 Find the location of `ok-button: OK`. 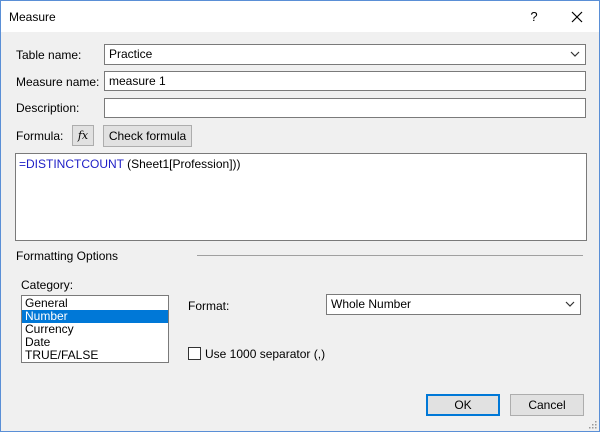

ok-button: OK is located at coordinates (463, 405).